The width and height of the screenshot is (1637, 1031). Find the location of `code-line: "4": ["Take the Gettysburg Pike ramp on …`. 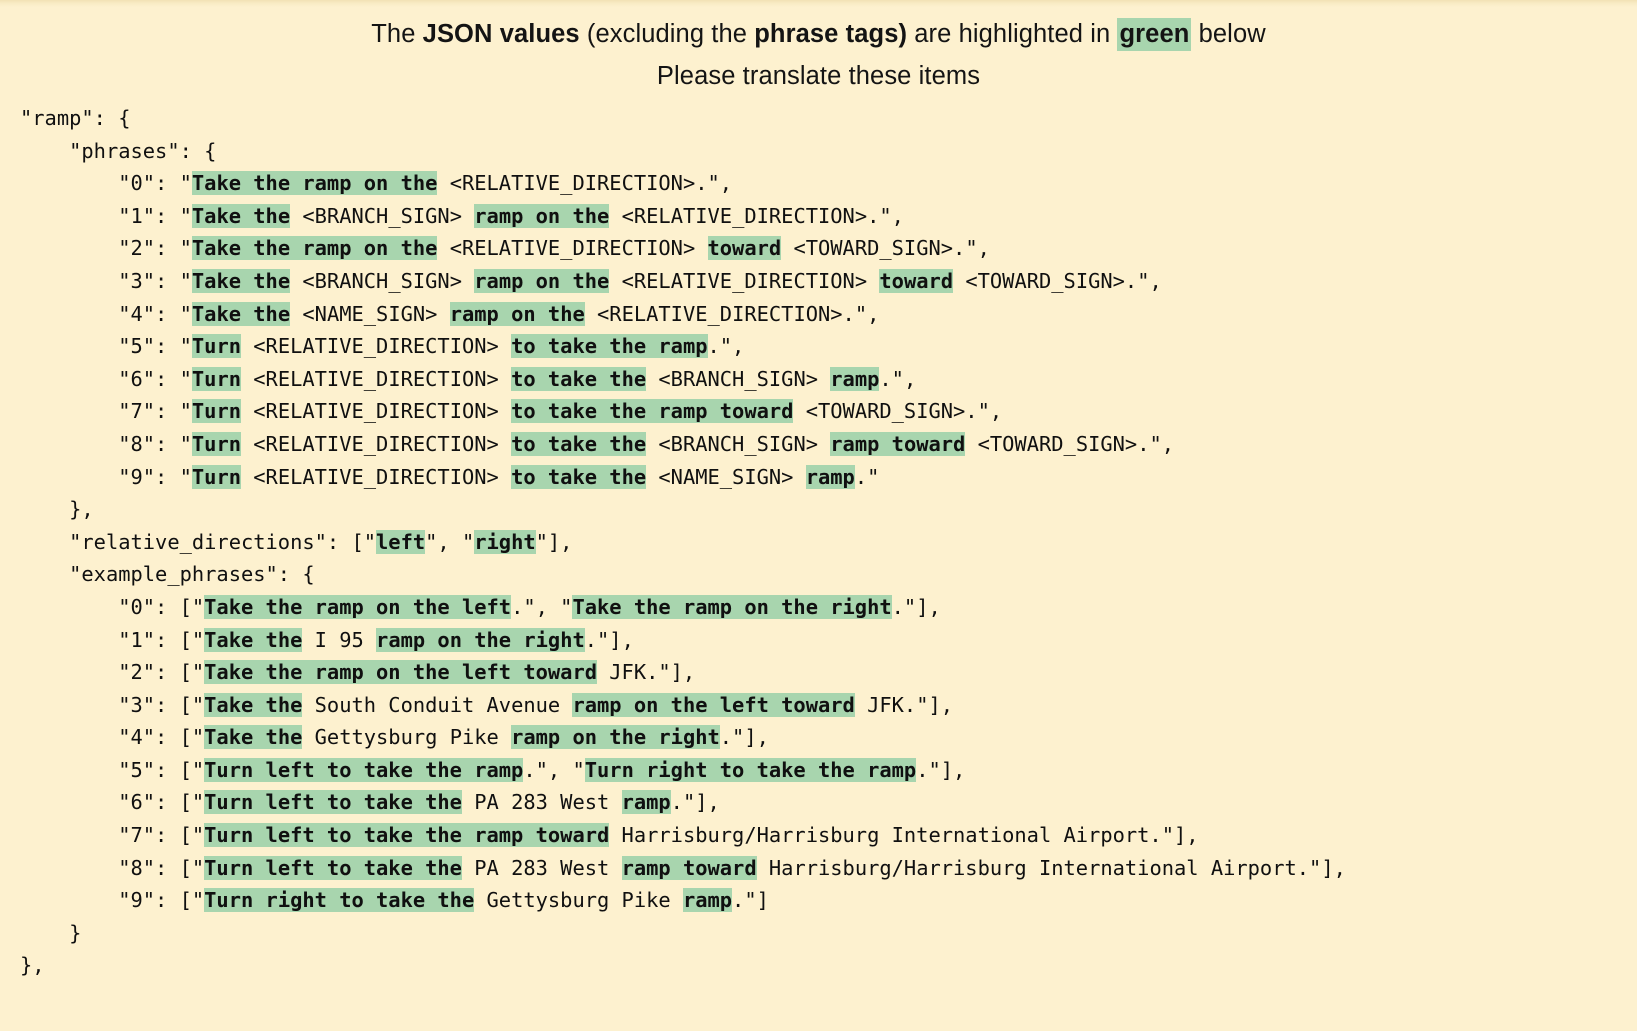

code-line: "4": ["Take the Gettysburg Pike ramp on … is located at coordinates (828, 737).